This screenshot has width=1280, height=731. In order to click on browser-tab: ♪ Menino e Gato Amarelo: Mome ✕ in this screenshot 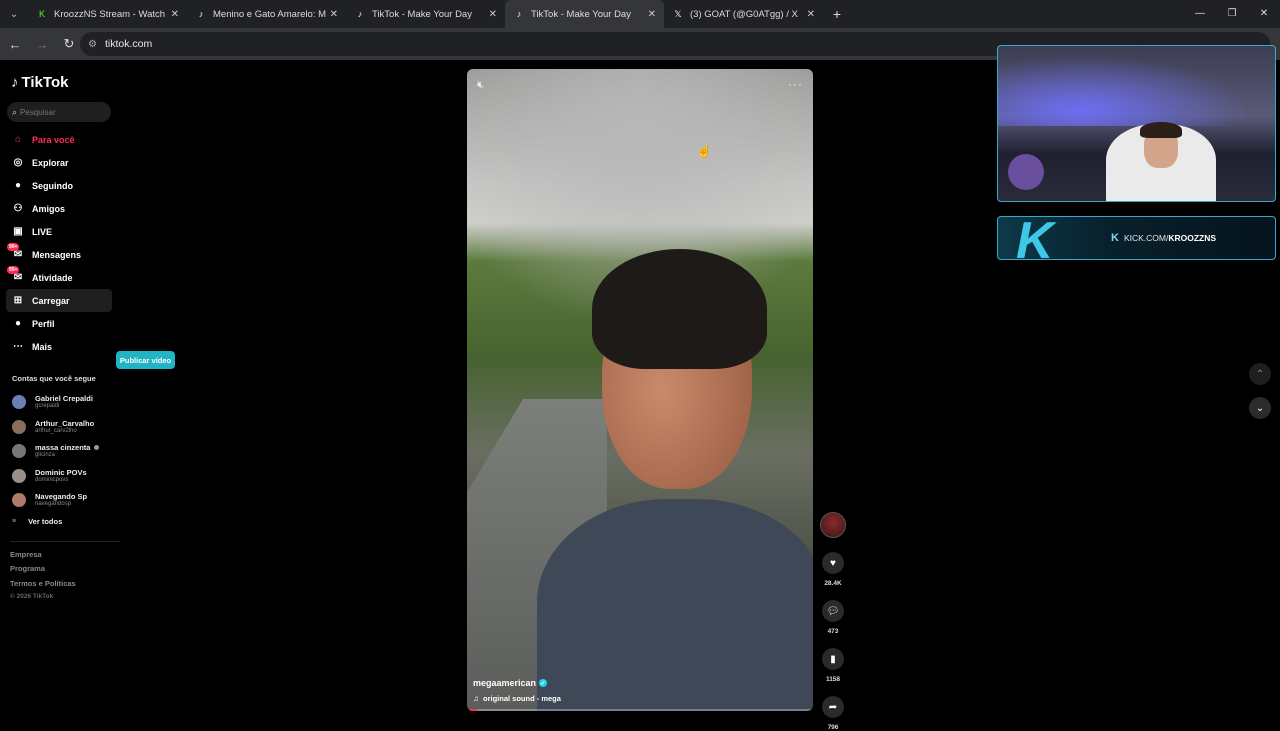, I will do `click(266, 14)`.